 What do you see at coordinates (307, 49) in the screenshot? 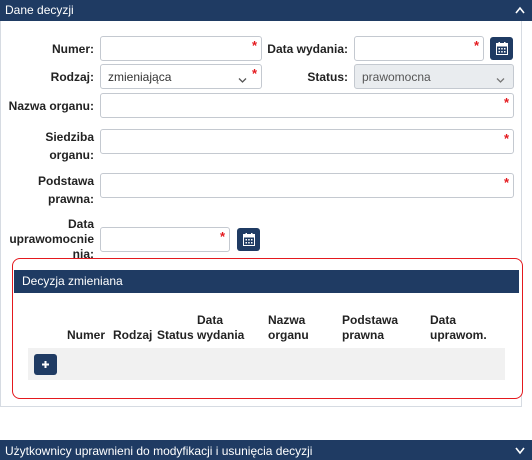
I see `data-wydania-label: Data wydania:` at bounding box center [307, 49].